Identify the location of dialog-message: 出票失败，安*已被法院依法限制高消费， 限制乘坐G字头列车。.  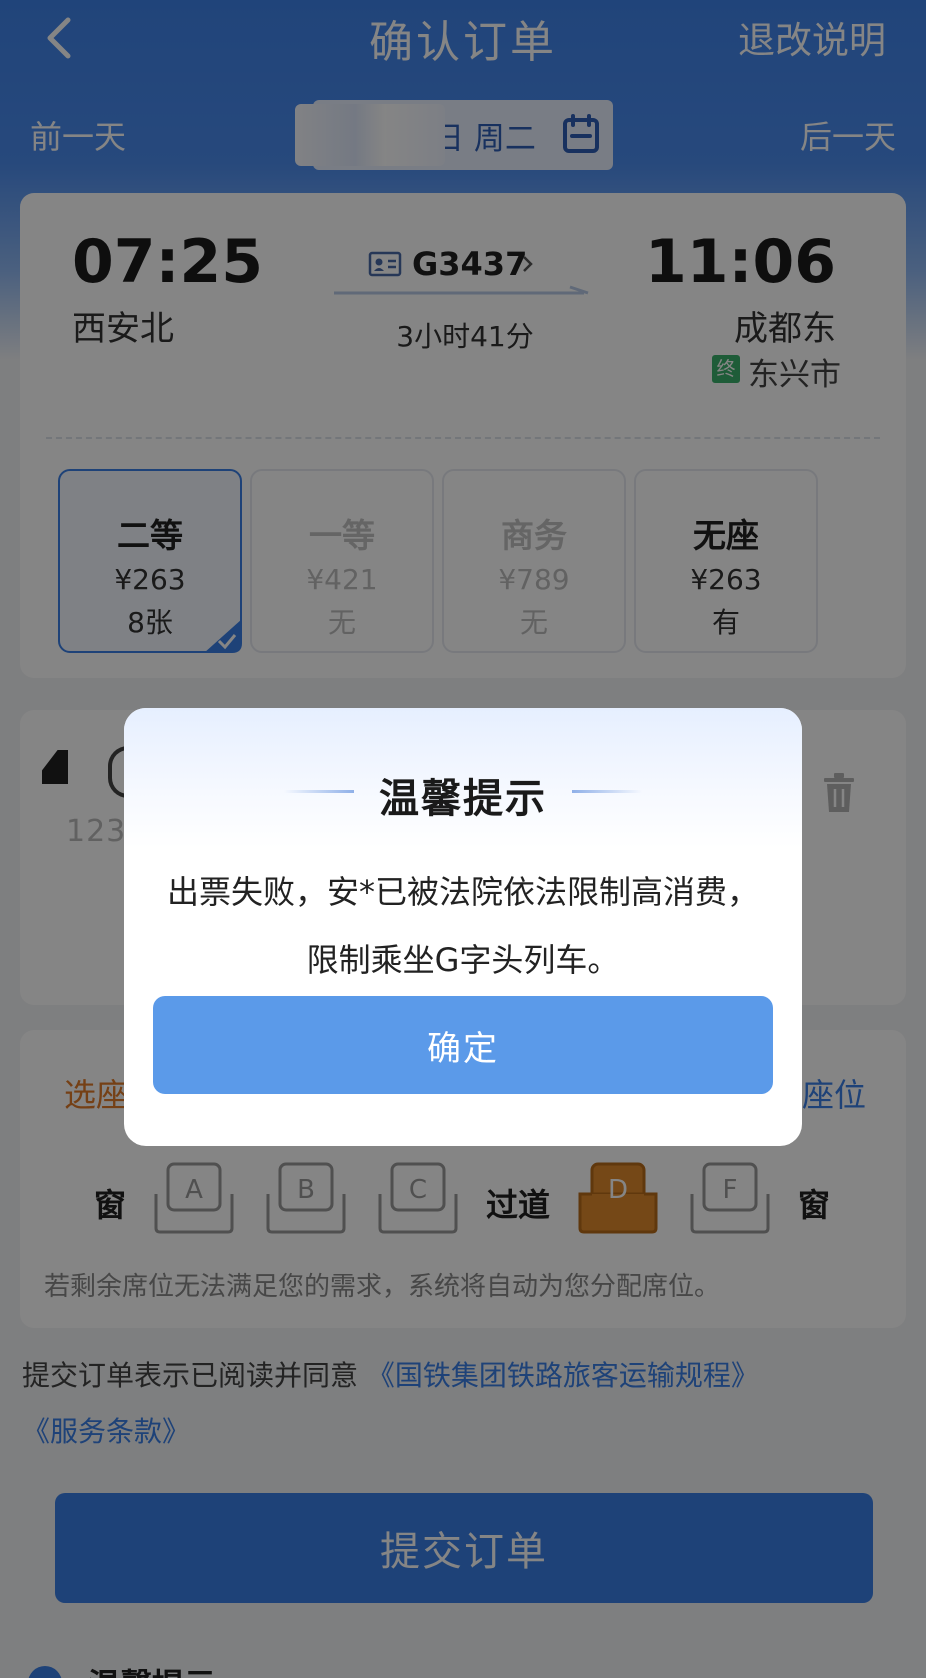
(463, 926).